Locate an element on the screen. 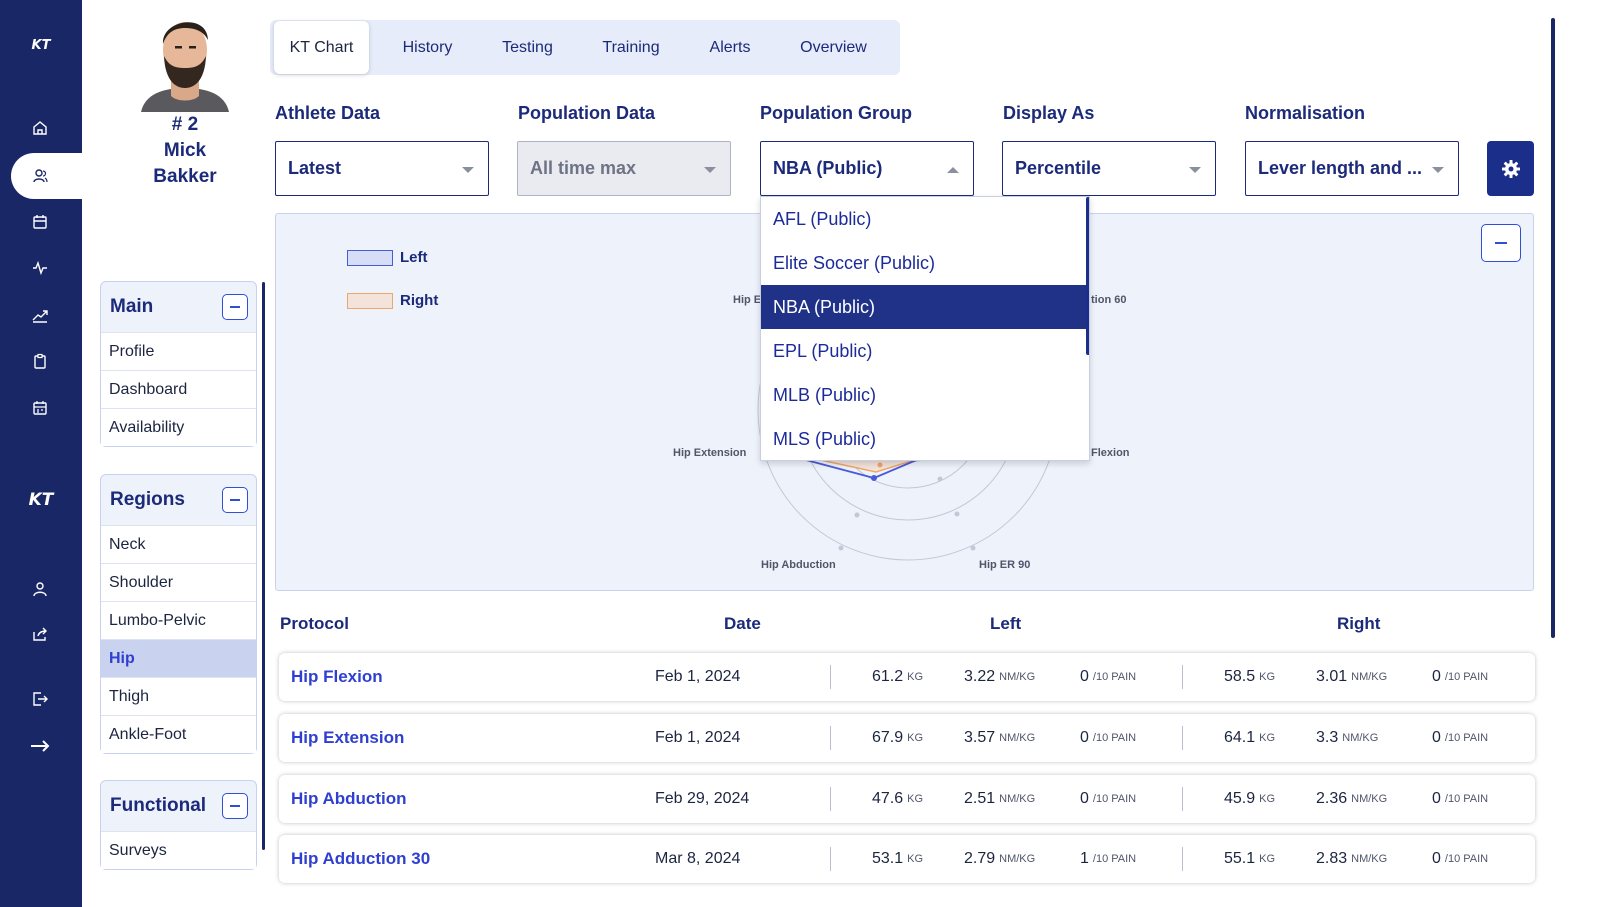  sidebar-item-thigh: Thigh is located at coordinates (178, 696).